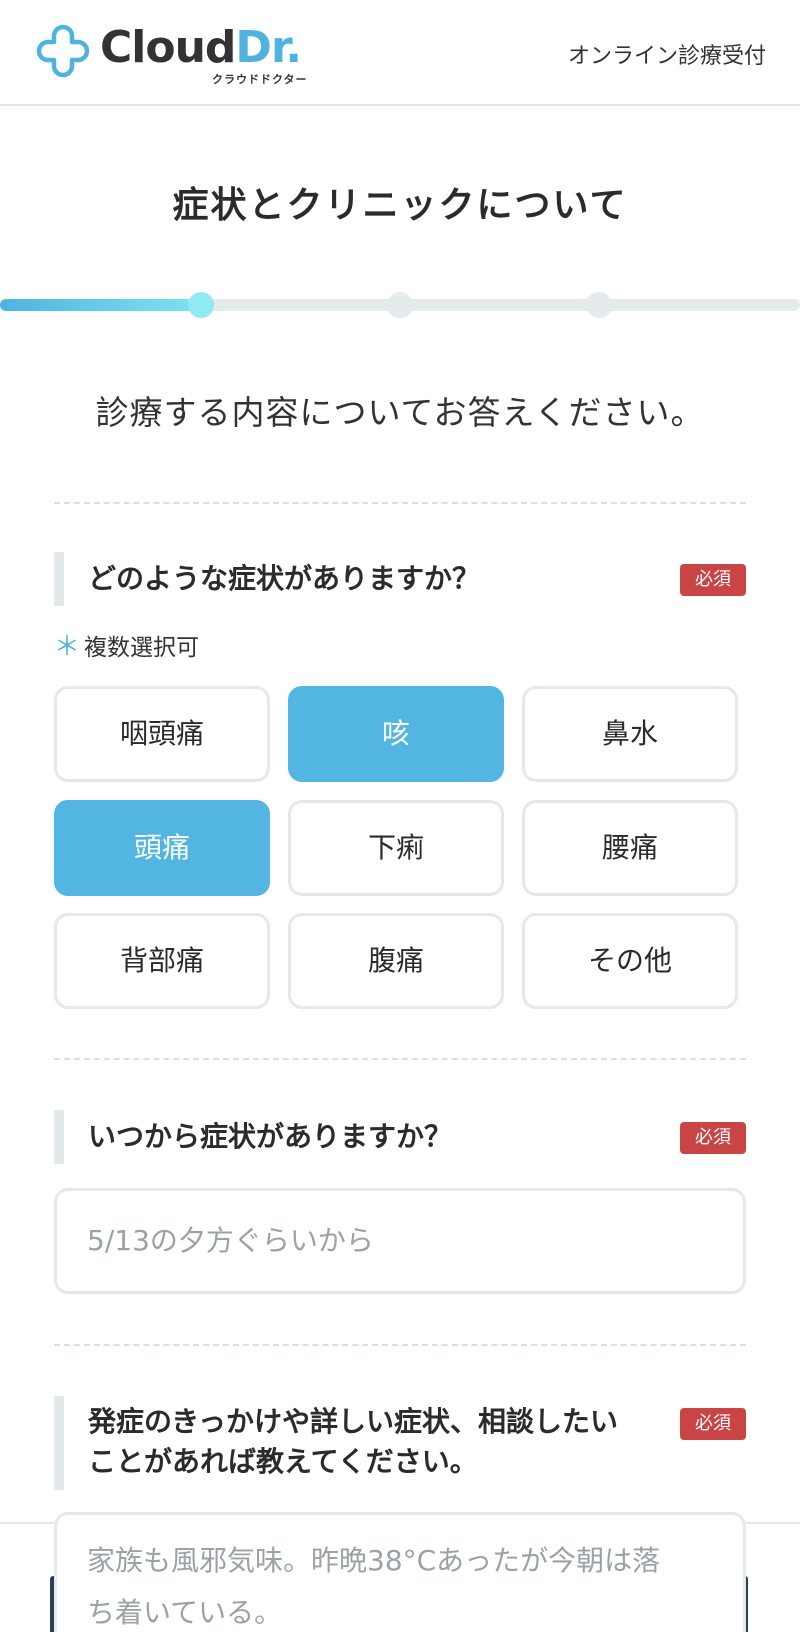 Image resolution: width=800 pixels, height=1632 pixels. I want to click on progress-fill, so click(100, 305).